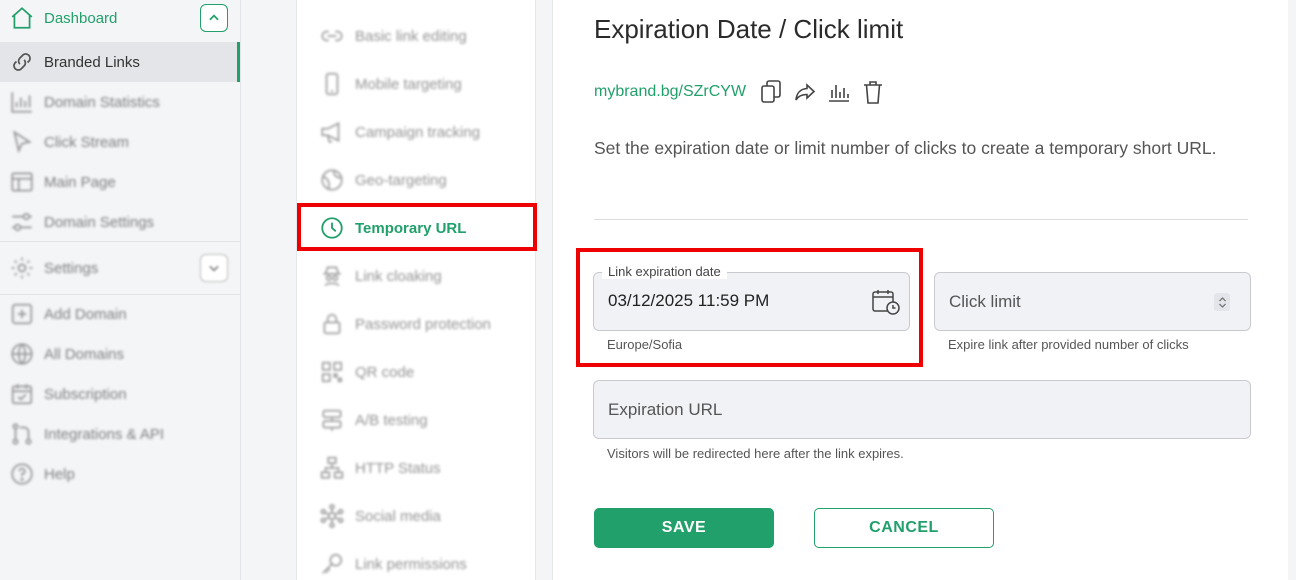  I want to click on menu-item-label: Campaign tracking, so click(418, 132).